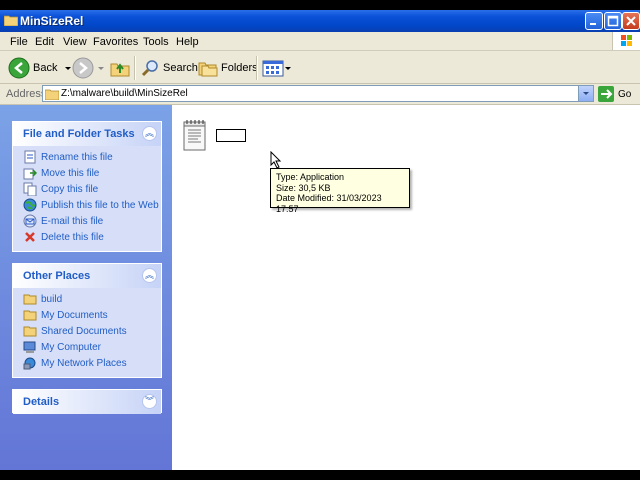 This screenshot has height=480, width=640. I want to click on go-arrow-icon, so click(606, 94).